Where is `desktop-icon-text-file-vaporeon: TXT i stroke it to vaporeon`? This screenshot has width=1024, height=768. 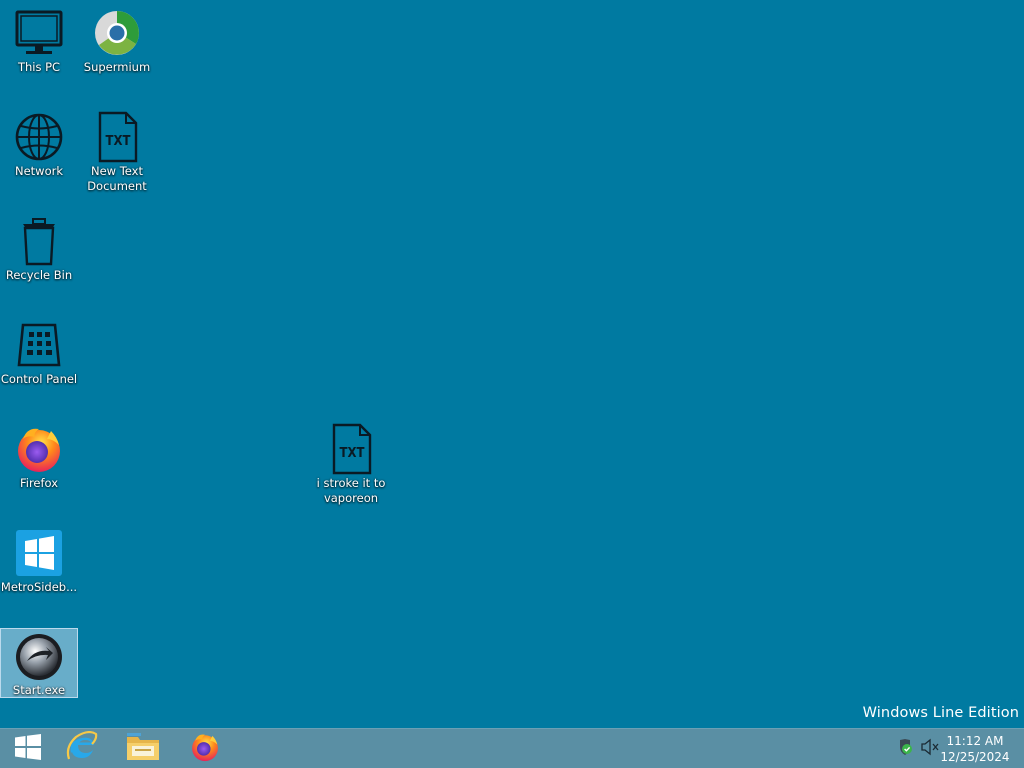 desktop-icon-text-file-vaporeon: TXT i stroke it to vaporeon is located at coordinates (351, 463).